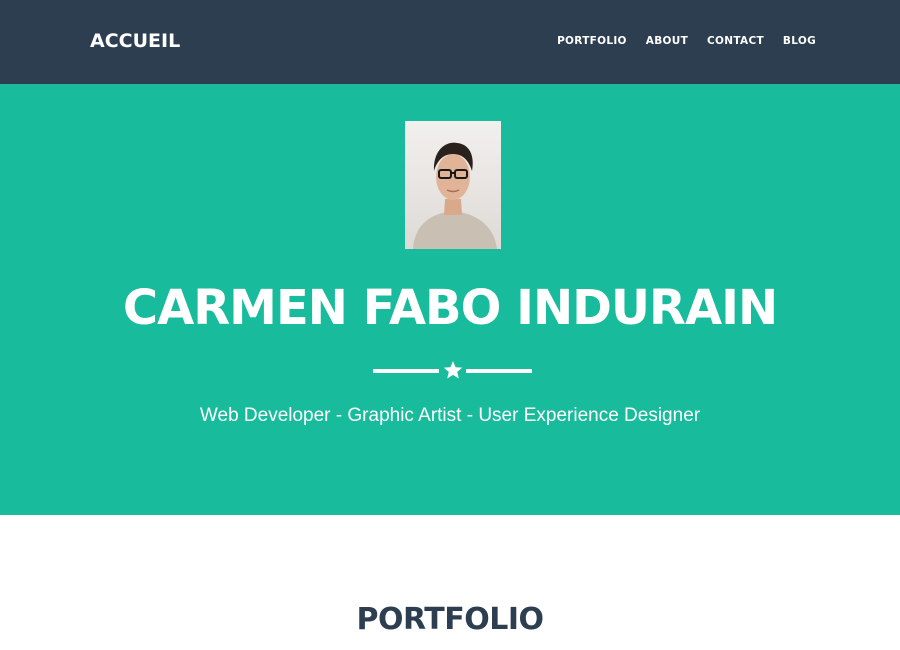  Describe the element at coordinates (499, 371) in the screenshot. I see `divider-line-right` at that location.